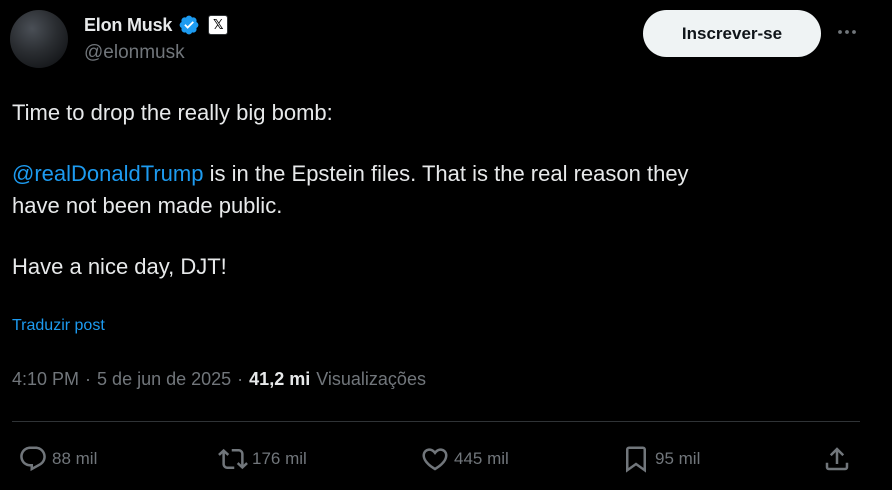  What do you see at coordinates (128, 25) in the screenshot?
I see `author-display-name: Elon Musk` at bounding box center [128, 25].